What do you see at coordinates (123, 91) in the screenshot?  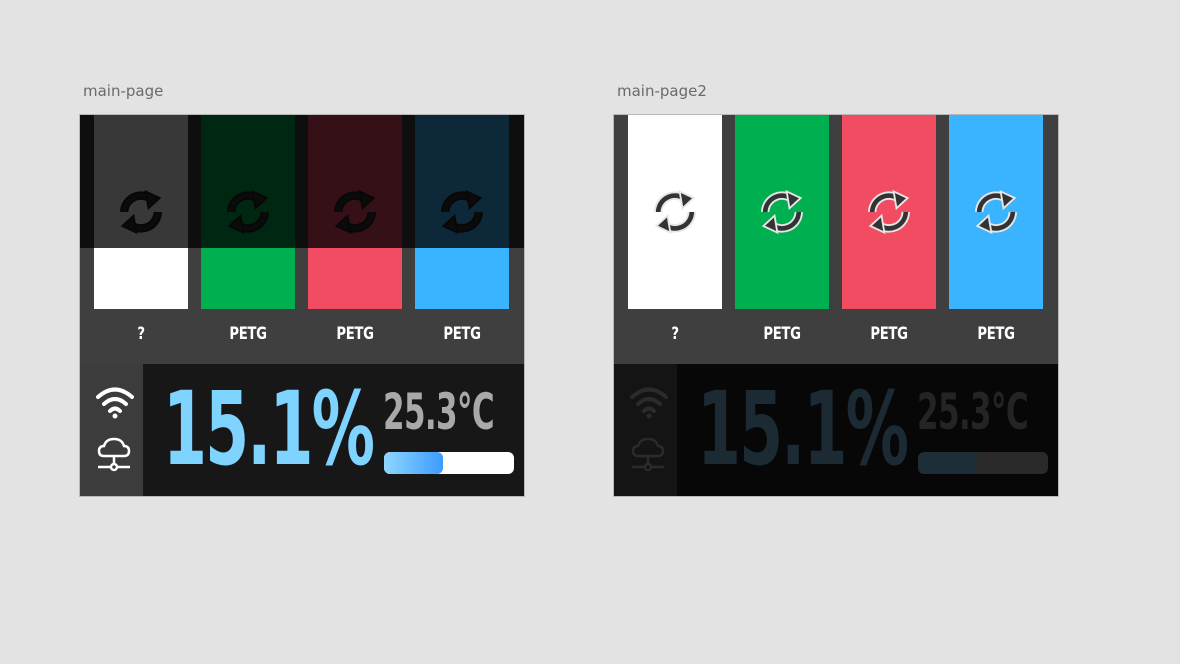 I see `artboard-label-main-page: main-page` at bounding box center [123, 91].